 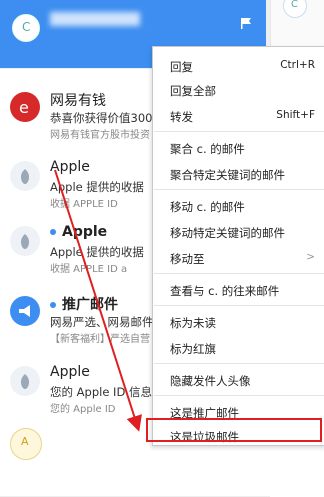 What do you see at coordinates (238, 66) in the screenshot?
I see `menu-item-reply: 回复 Ctrl+R` at bounding box center [238, 66].